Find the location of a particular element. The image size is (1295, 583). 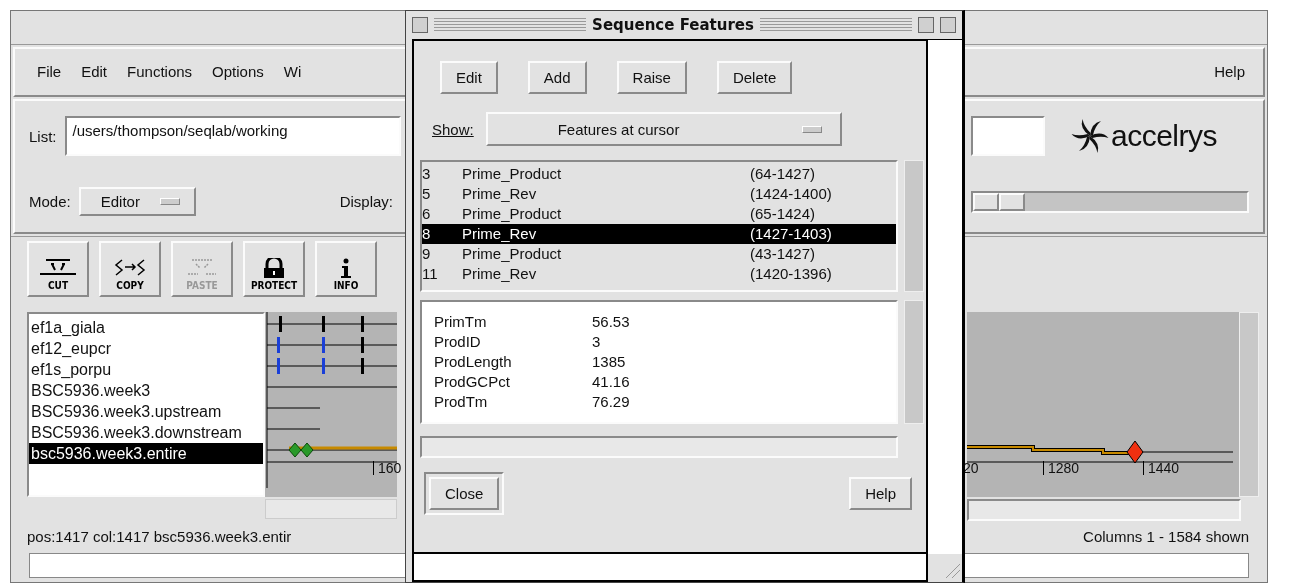

toolbar-button: INFO is located at coordinates (346, 268).